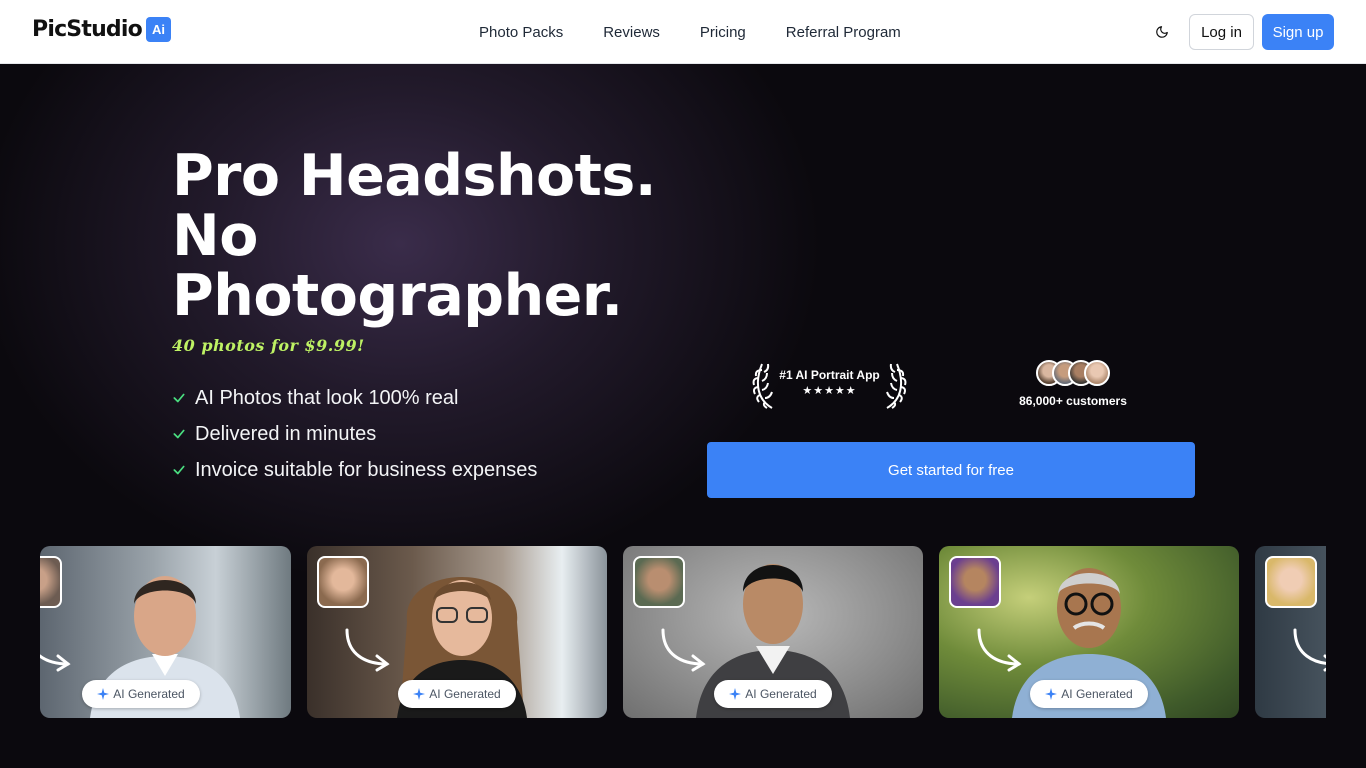 This screenshot has height=768, width=1366. Describe the element at coordinates (521, 32) in the screenshot. I see `nav-link-photo-packs: Photo Packs` at that location.